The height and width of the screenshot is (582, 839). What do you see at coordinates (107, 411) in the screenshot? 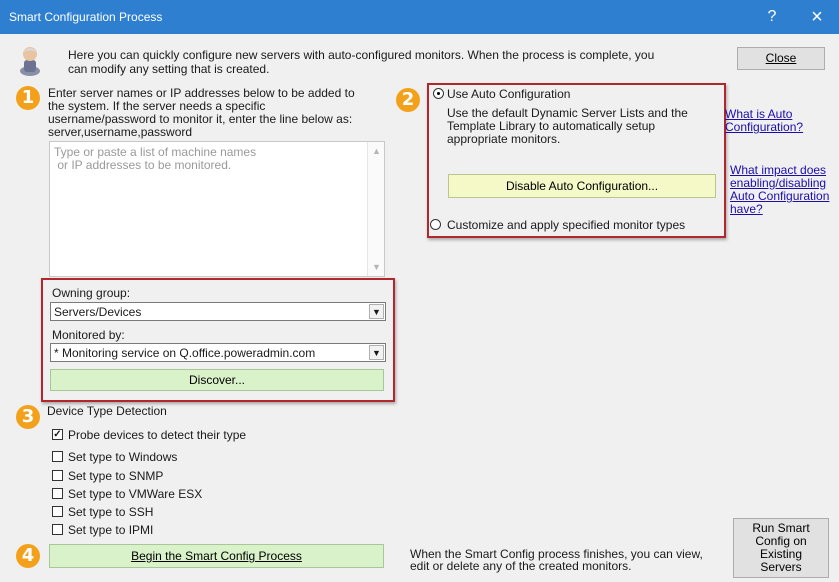
I see `device-type-detection-heading: Device Type Detection` at bounding box center [107, 411].